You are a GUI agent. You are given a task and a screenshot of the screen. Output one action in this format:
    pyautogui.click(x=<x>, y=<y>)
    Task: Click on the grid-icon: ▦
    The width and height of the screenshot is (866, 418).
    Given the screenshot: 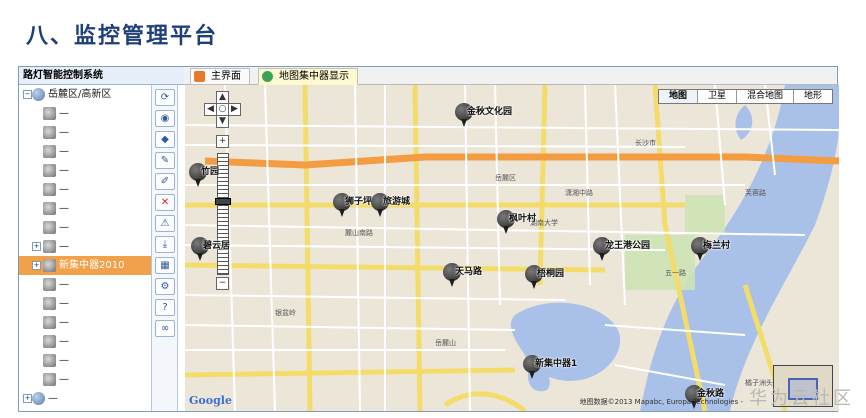 What is the action you would take?
    pyautogui.click(x=165, y=265)
    